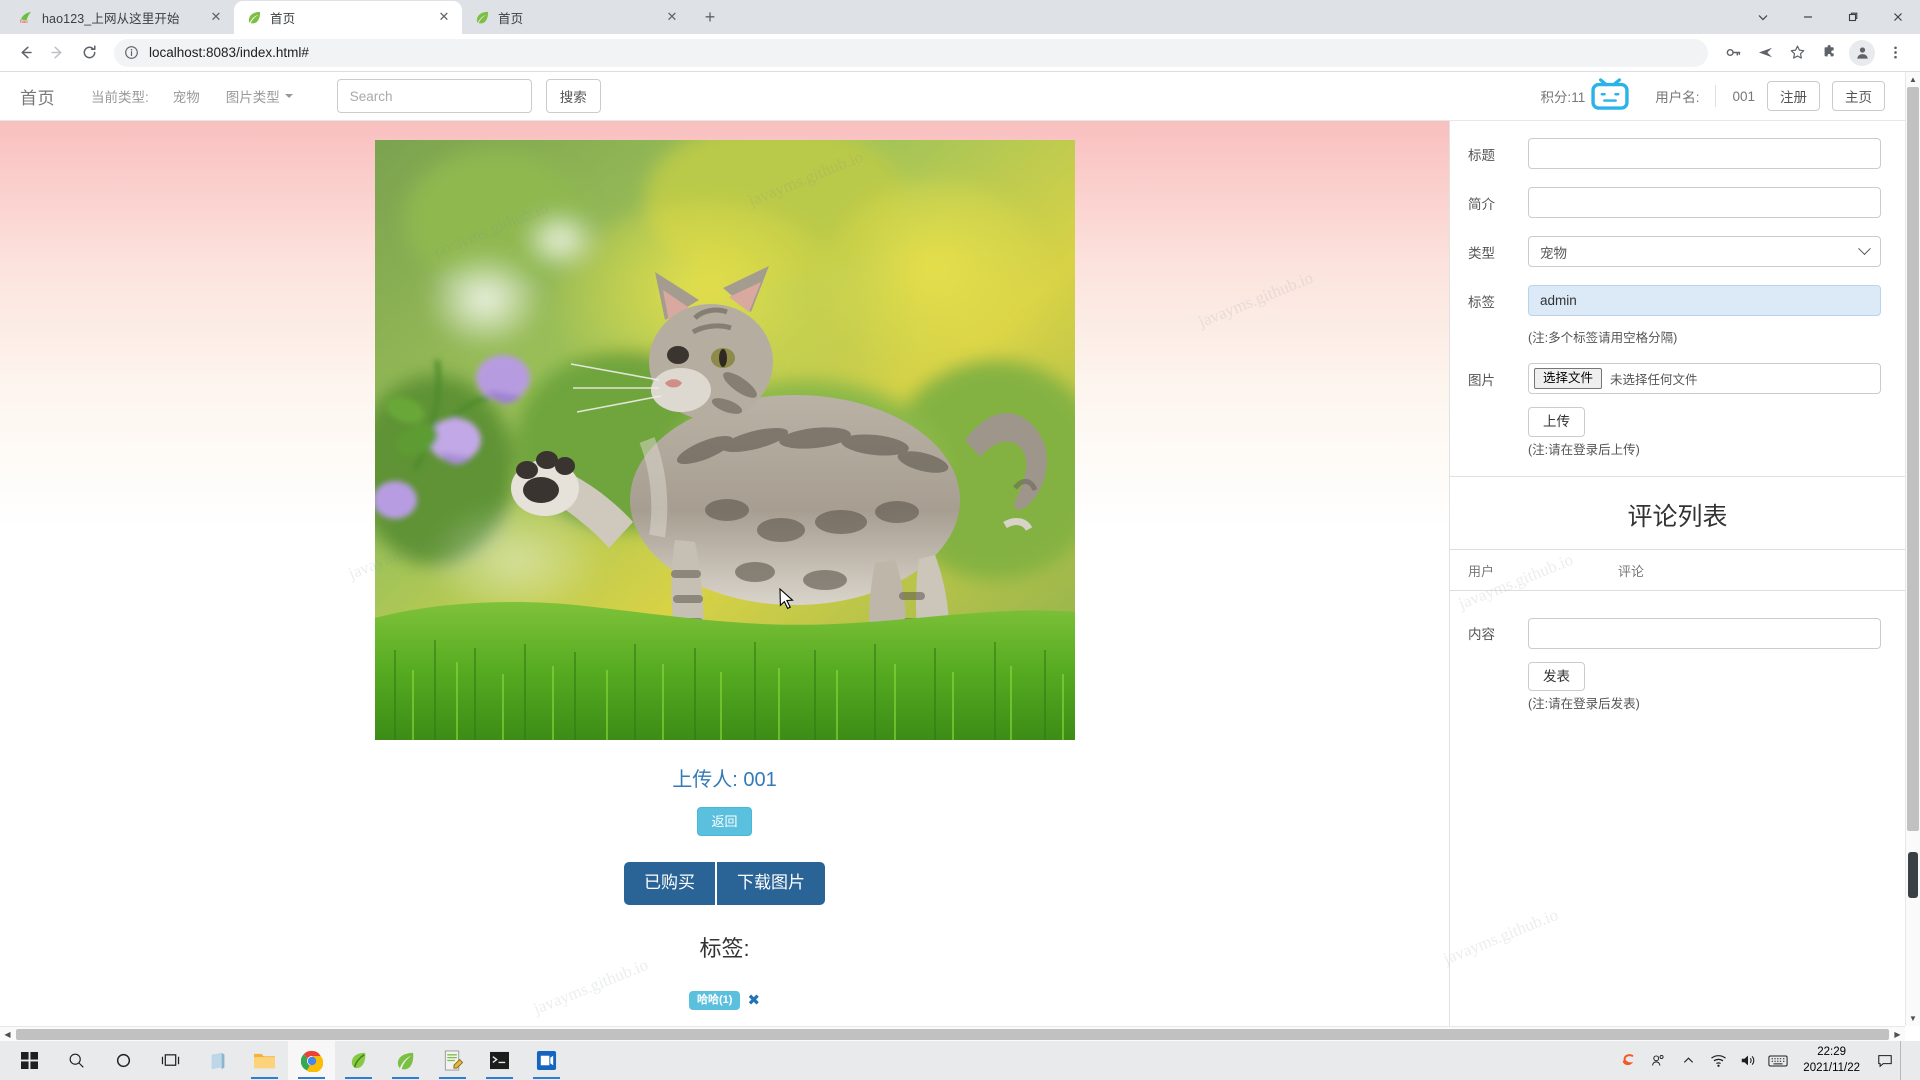 The height and width of the screenshot is (1080, 1920). Describe the element at coordinates (1913, 875) in the screenshot. I see `vertical-scroll-thumb-secondary` at that location.